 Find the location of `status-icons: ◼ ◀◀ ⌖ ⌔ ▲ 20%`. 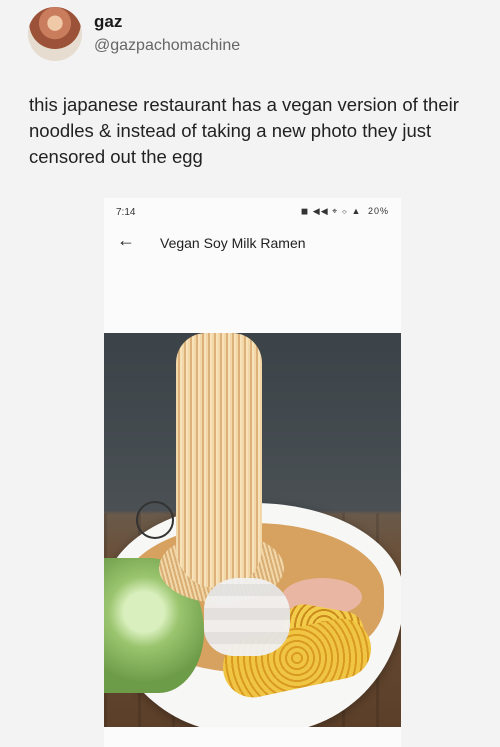

status-icons: ◼ ◀◀ ⌖ ⌔ ▲ 20% is located at coordinates (345, 211).